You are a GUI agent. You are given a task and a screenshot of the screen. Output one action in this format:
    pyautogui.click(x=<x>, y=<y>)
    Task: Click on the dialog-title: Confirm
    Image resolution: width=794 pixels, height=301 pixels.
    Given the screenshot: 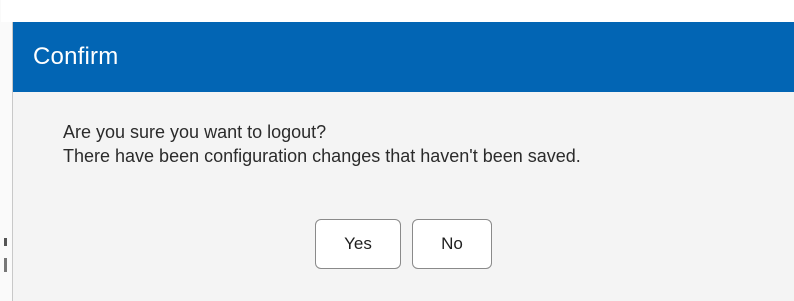 What is the action you would take?
    pyautogui.click(x=76, y=56)
    